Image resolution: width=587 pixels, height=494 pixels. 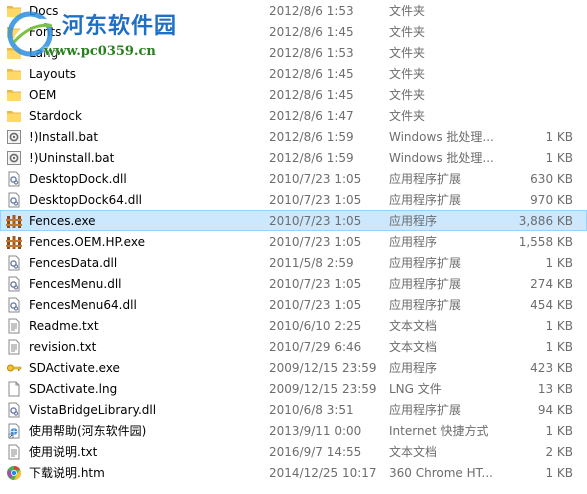 I want to click on file-row: 使用说明.txt 2016/9/7 14:55 文本文档 2 KB, so click(x=293, y=451).